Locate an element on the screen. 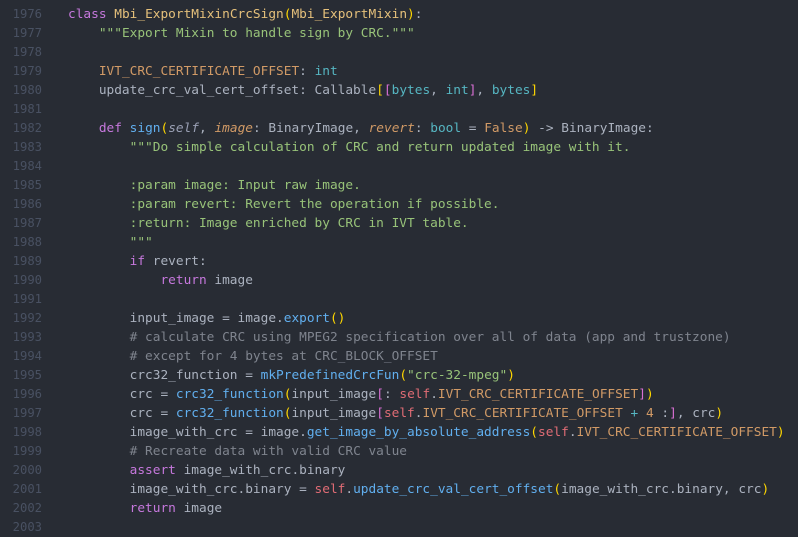 The height and width of the screenshot is (537, 798). code-token: crc32_function = is located at coordinates (164, 375).